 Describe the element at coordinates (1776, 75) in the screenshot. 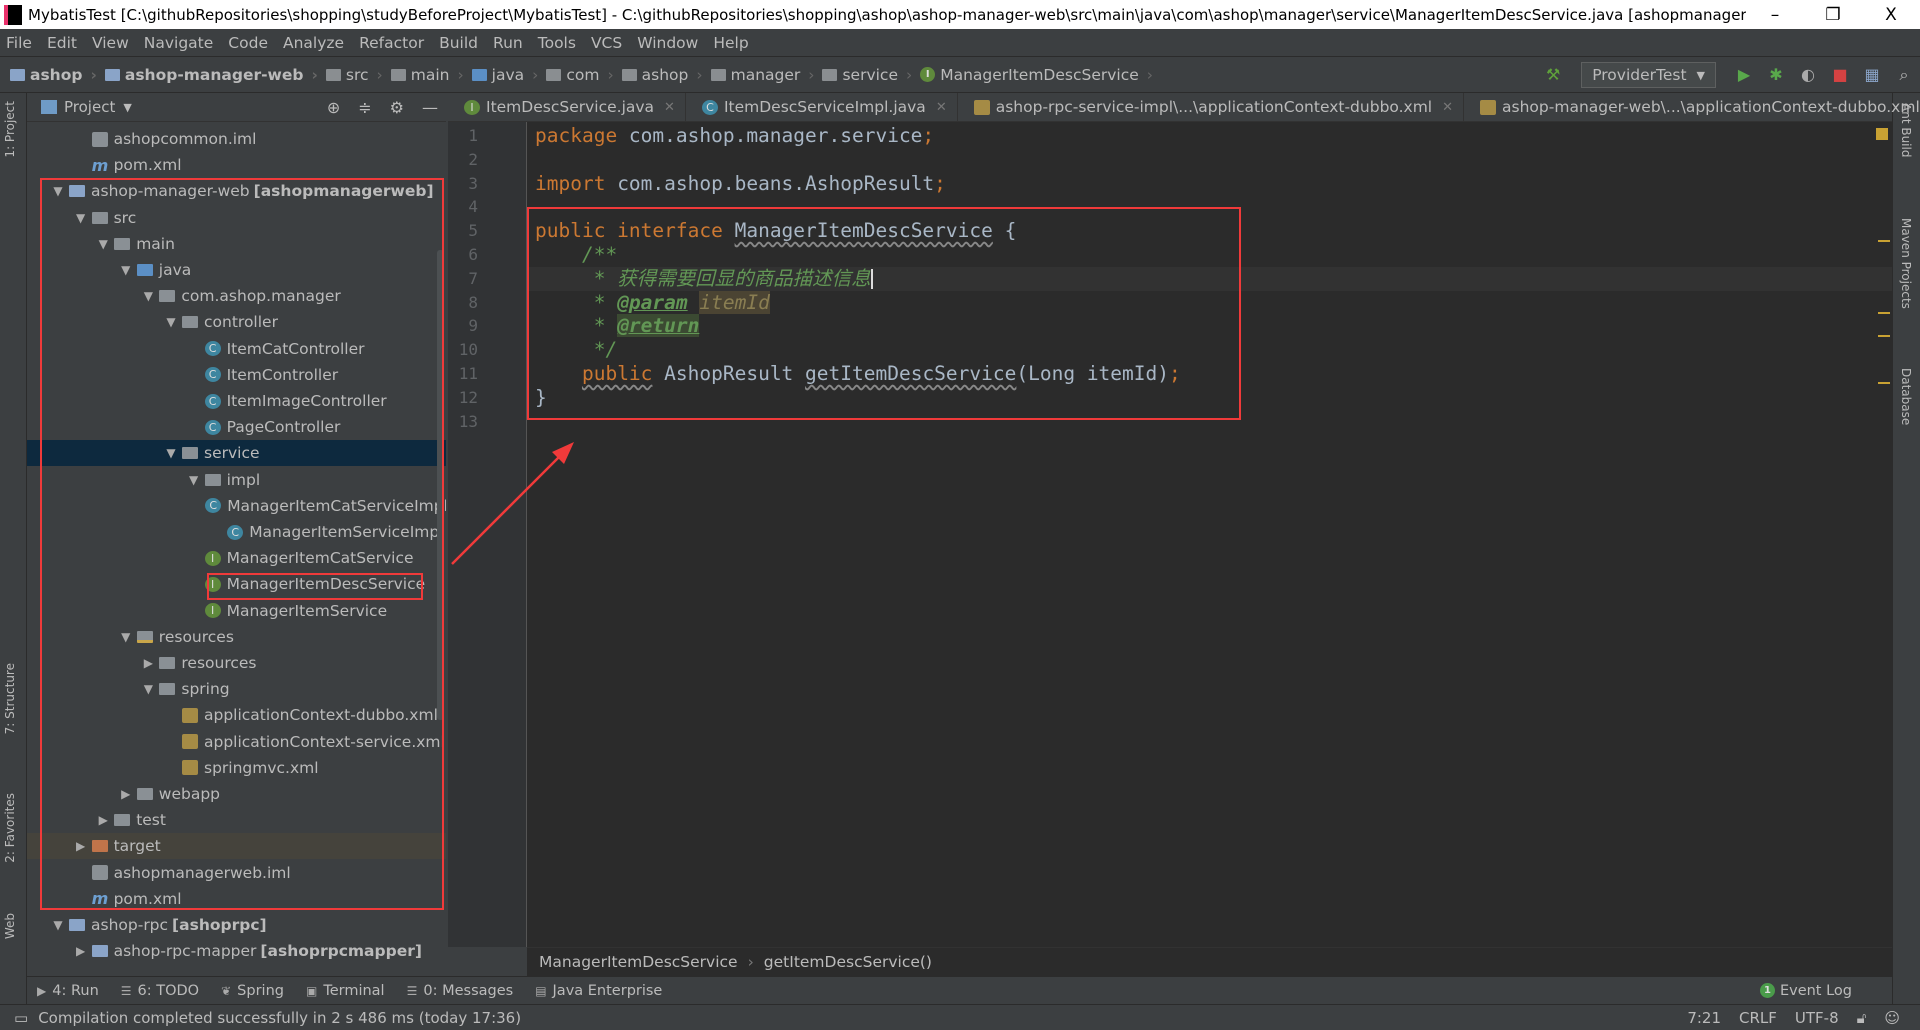

I see `debug-icon: ✱` at that location.